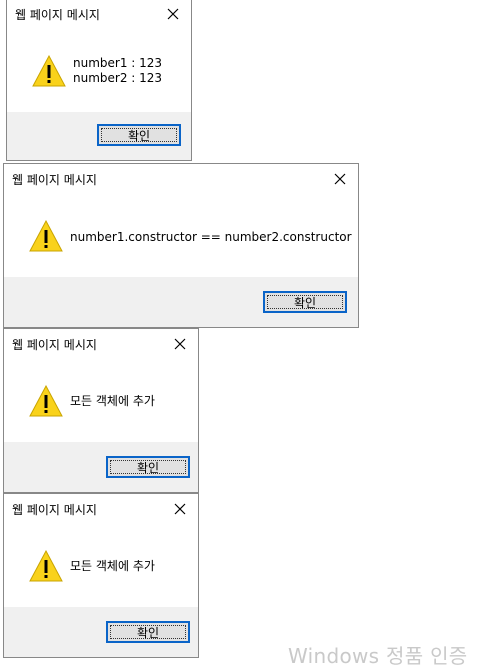  What do you see at coordinates (118, 63) in the screenshot?
I see `message-line: number1 : 123` at bounding box center [118, 63].